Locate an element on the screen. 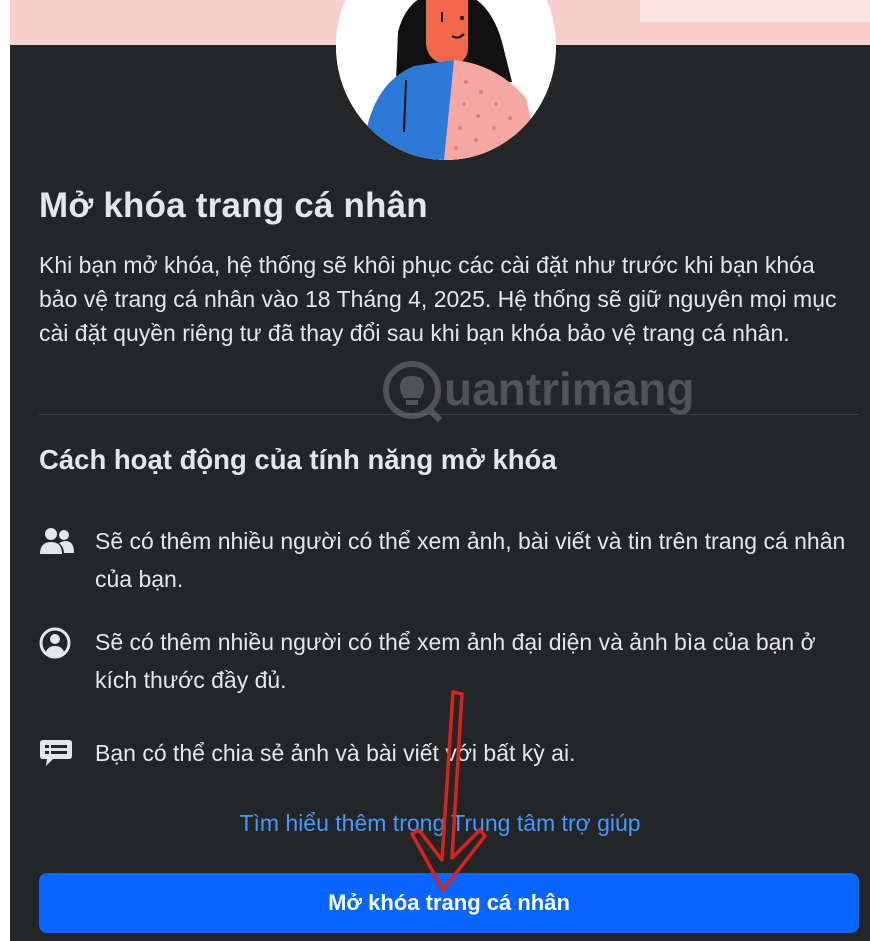 Image resolution: width=870 pixels, height=941 pixels. speech-bubble-icon is located at coordinates (57, 753).